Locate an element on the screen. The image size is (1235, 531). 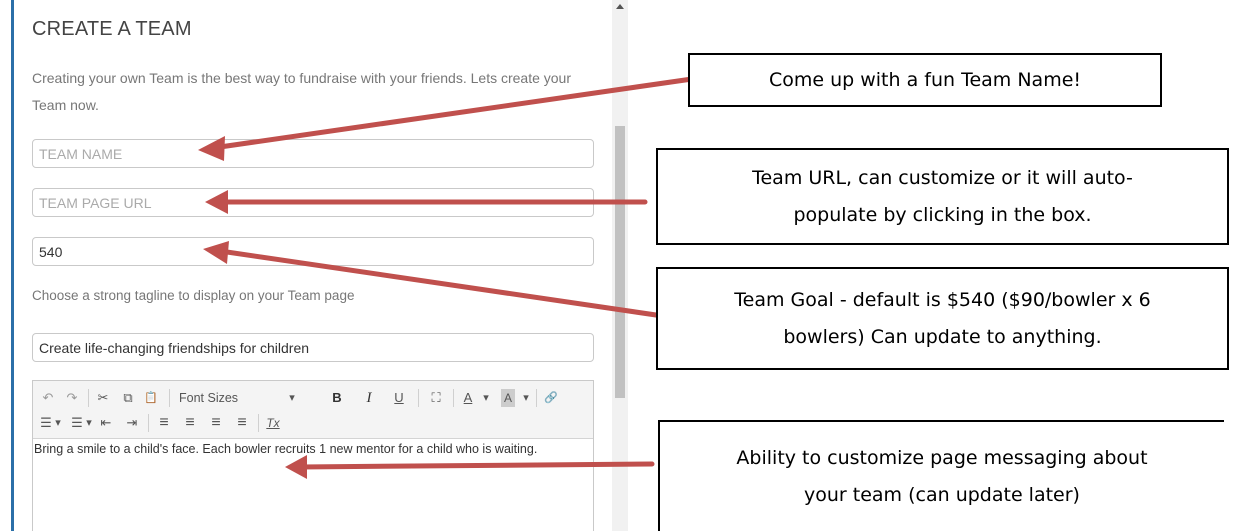
callout-team-name-text: Come up with a fun Team Name! is located at coordinates (925, 79).